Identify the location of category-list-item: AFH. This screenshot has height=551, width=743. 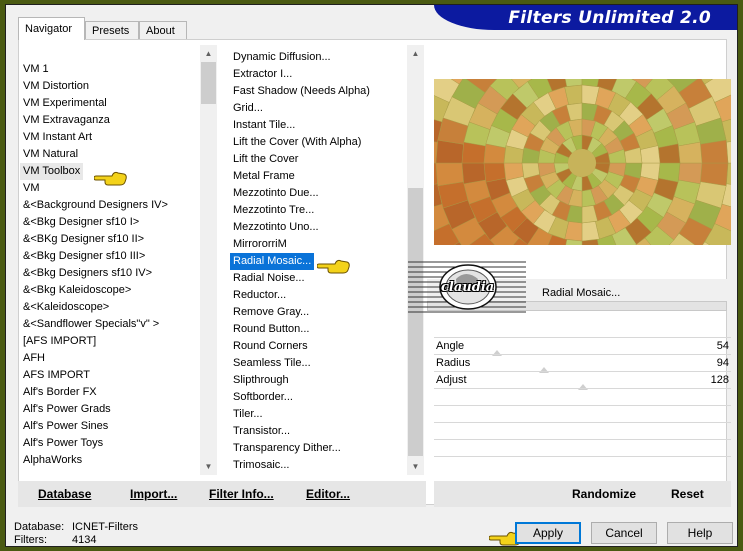
(34, 358).